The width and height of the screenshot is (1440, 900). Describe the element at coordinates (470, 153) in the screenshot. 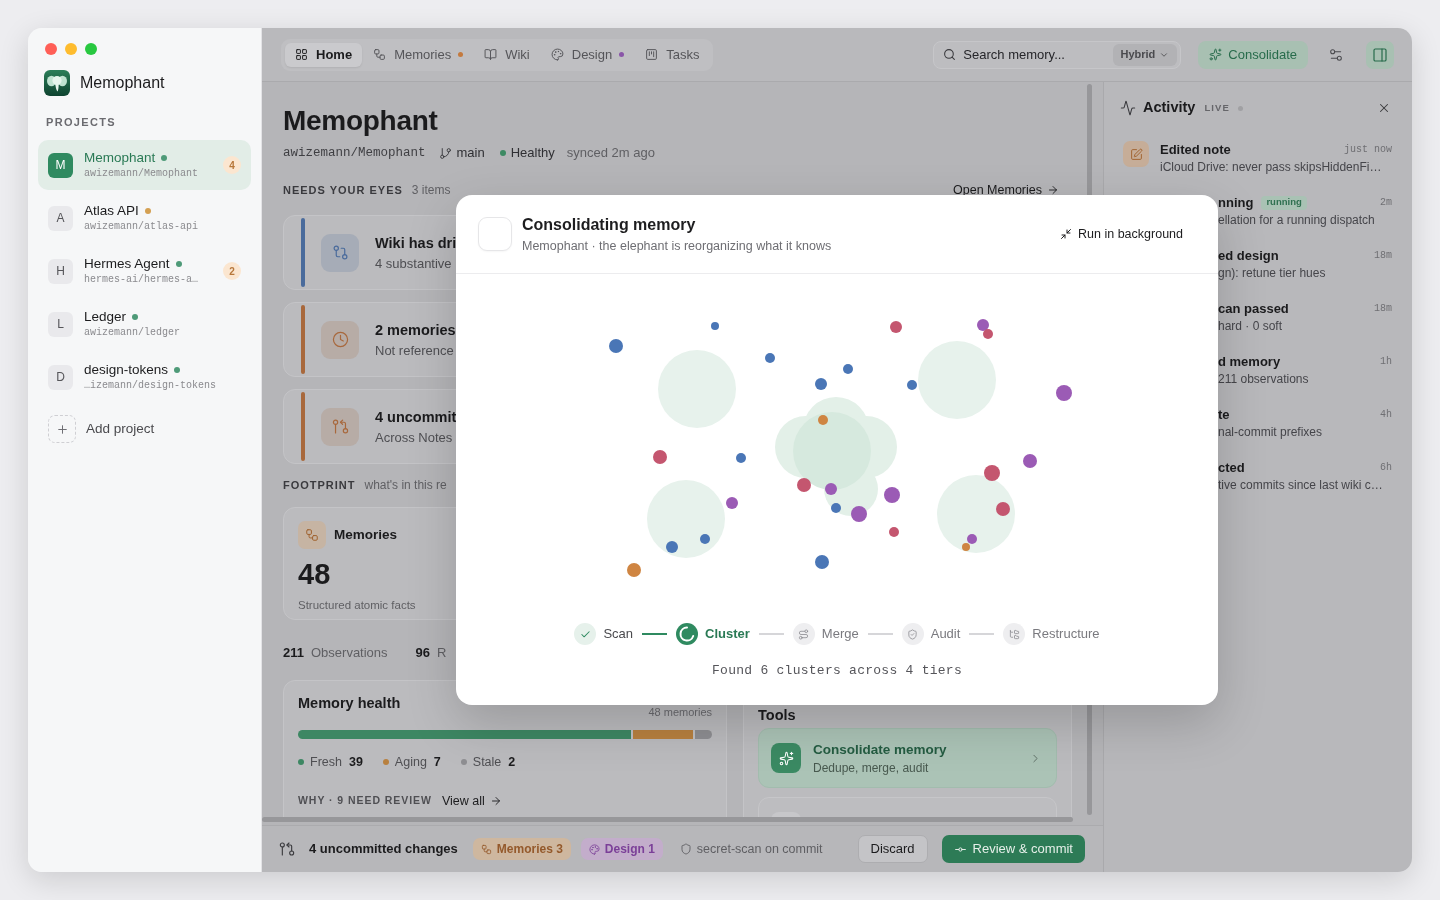

I see `branch-name: main` at that location.